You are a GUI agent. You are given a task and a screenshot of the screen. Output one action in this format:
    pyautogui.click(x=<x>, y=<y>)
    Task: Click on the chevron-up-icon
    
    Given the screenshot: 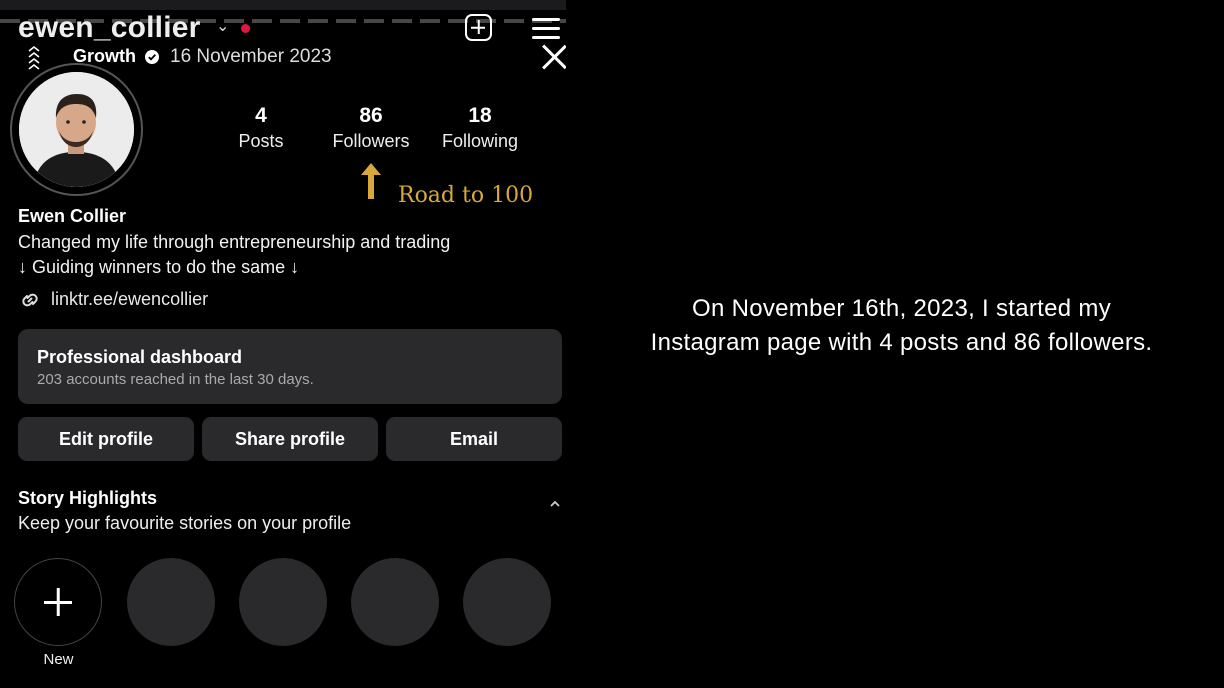 What is the action you would take?
    pyautogui.click(x=555, y=501)
    